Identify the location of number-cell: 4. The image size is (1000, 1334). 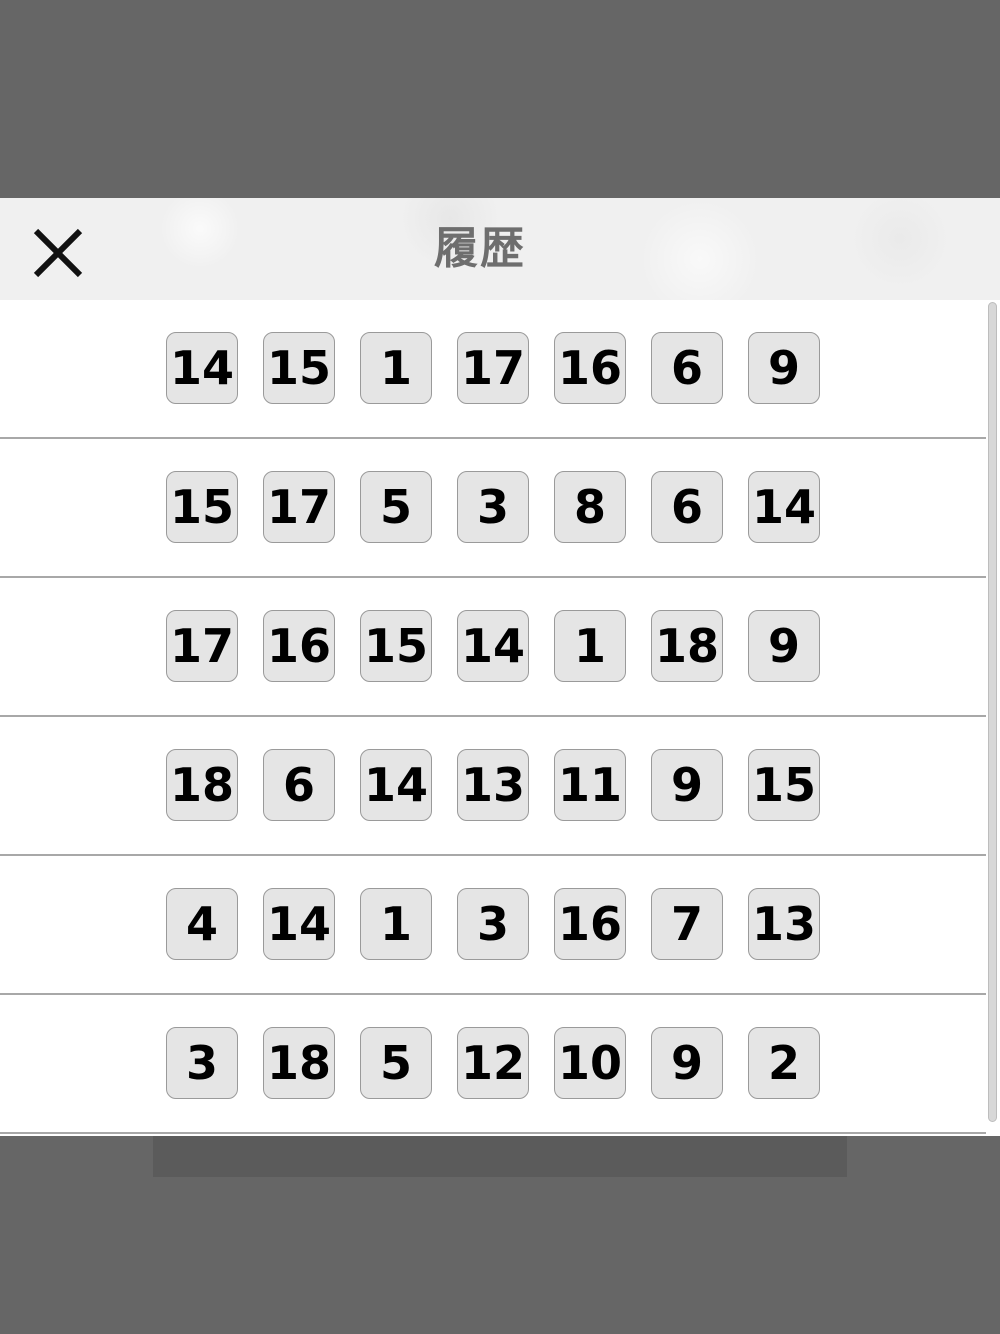
(202, 924).